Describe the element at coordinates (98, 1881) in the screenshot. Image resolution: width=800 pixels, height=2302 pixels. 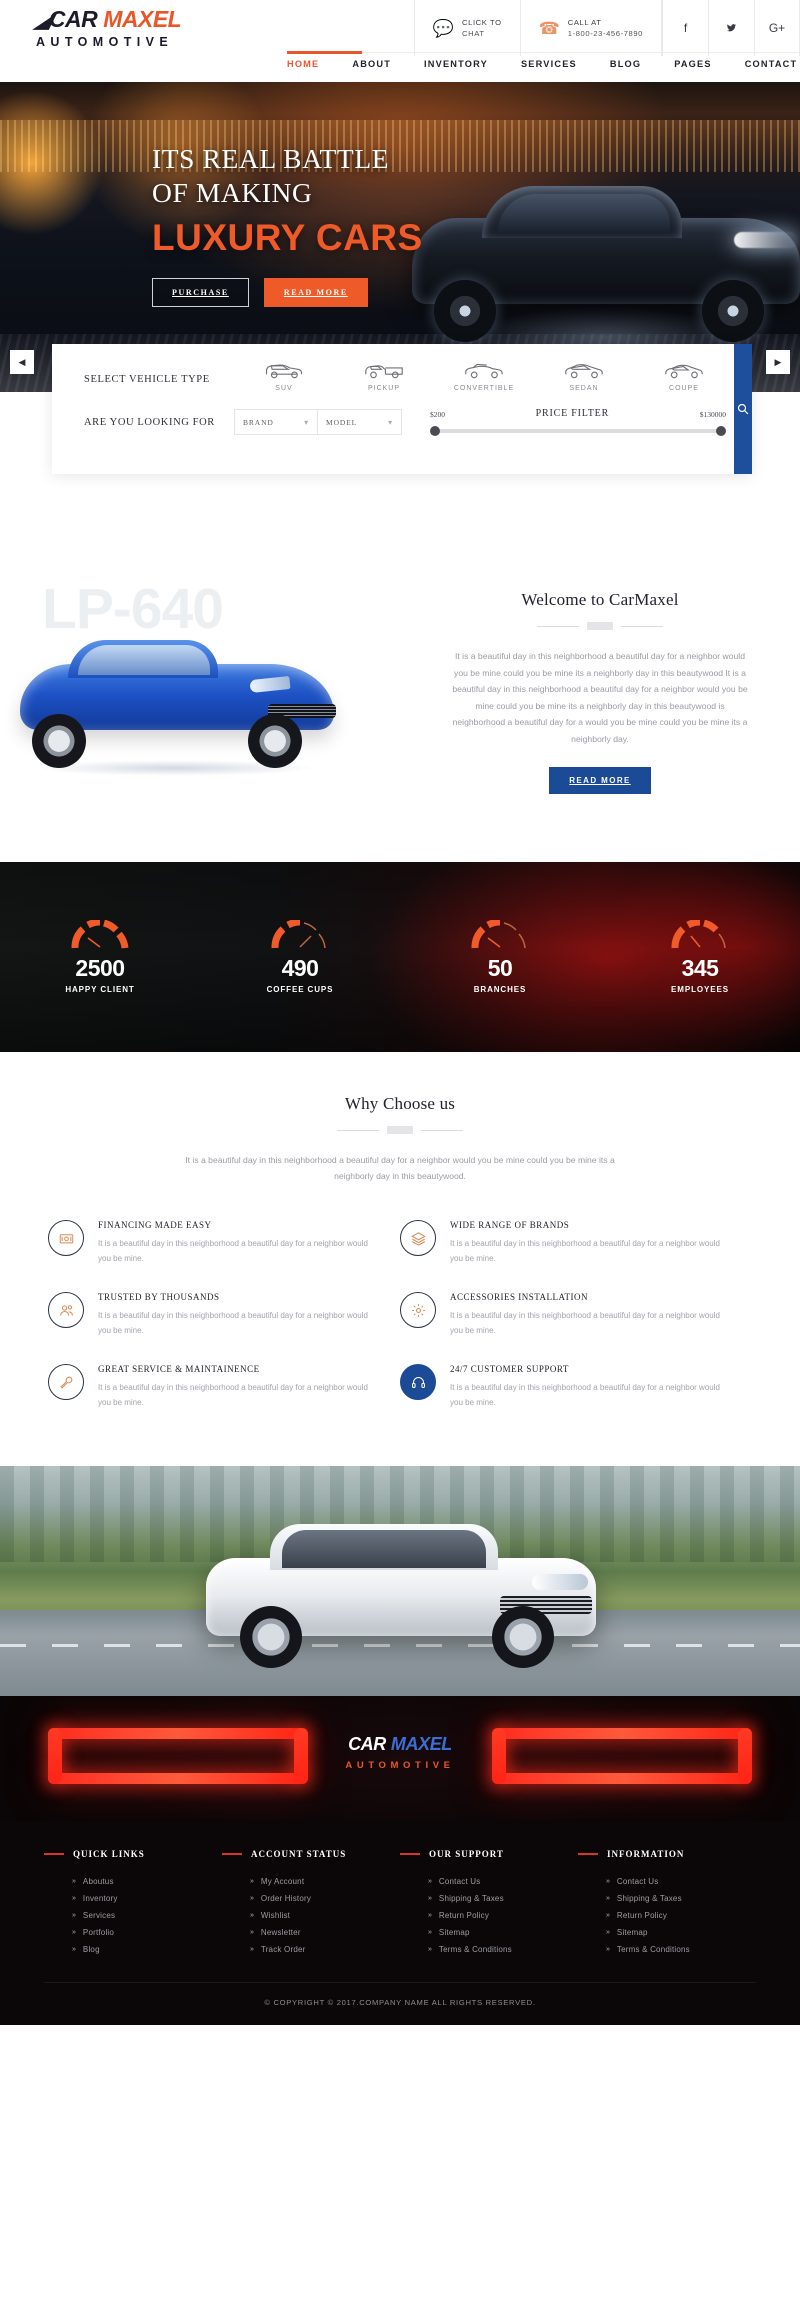
I see `footer-link: Aboutus` at that location.